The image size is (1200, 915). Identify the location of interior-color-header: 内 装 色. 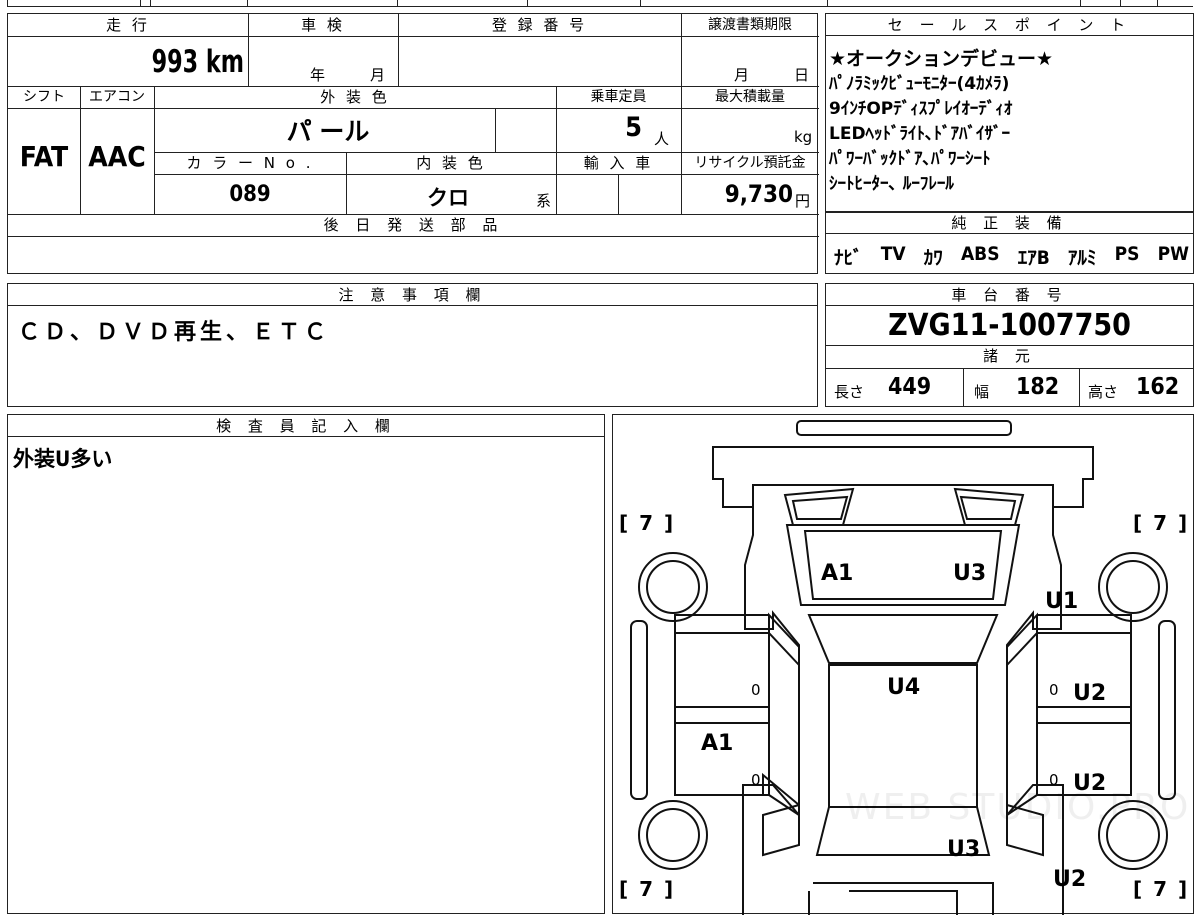
(451, 163).